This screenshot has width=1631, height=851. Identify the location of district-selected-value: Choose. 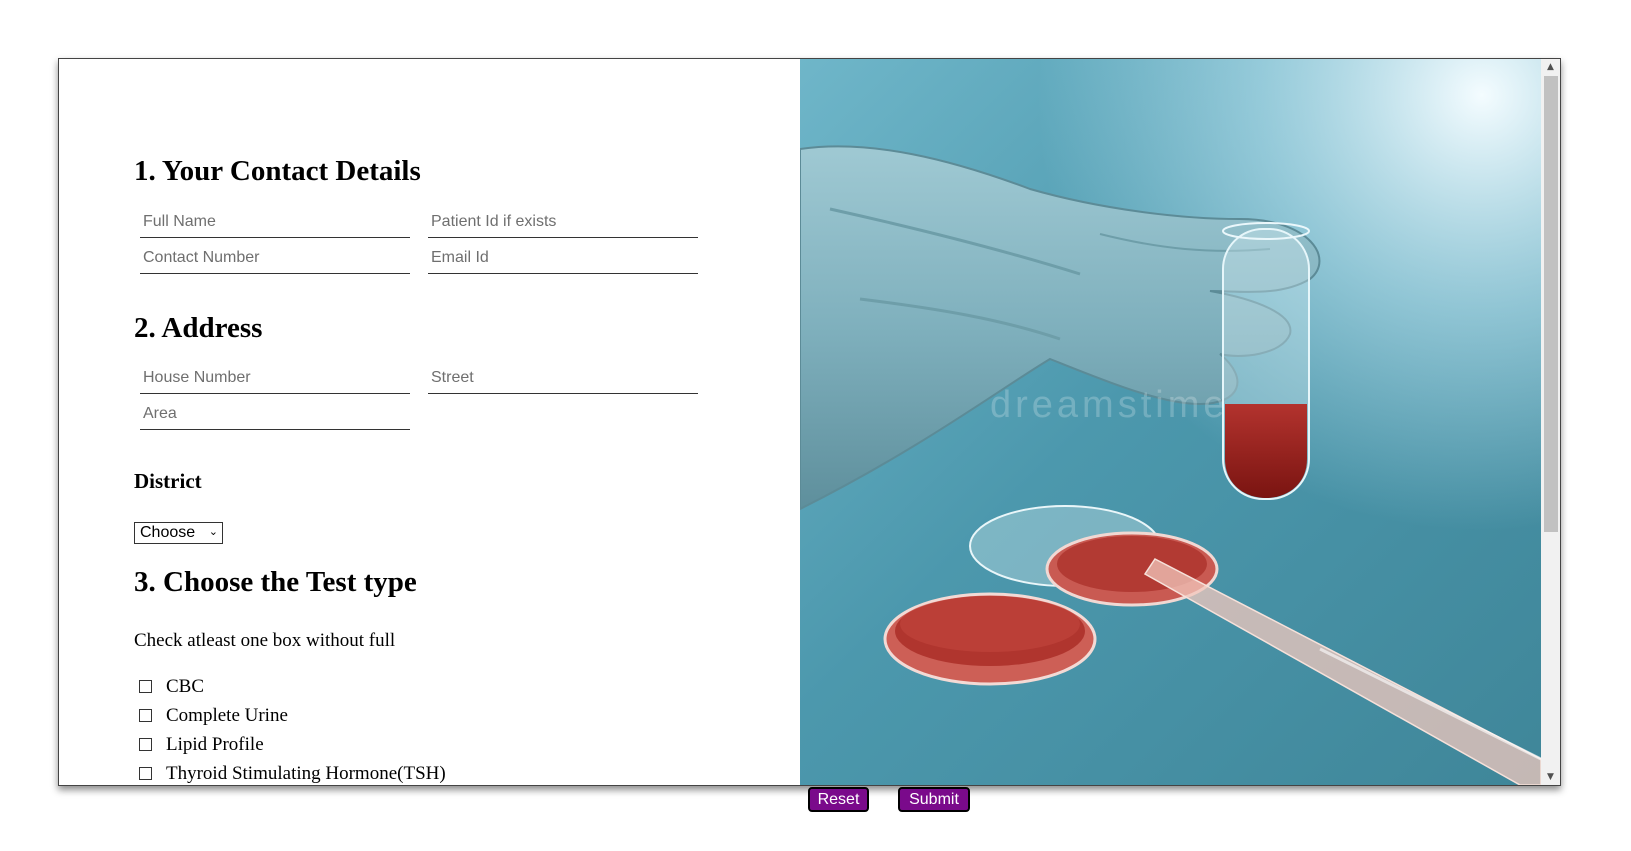
(168, 532).